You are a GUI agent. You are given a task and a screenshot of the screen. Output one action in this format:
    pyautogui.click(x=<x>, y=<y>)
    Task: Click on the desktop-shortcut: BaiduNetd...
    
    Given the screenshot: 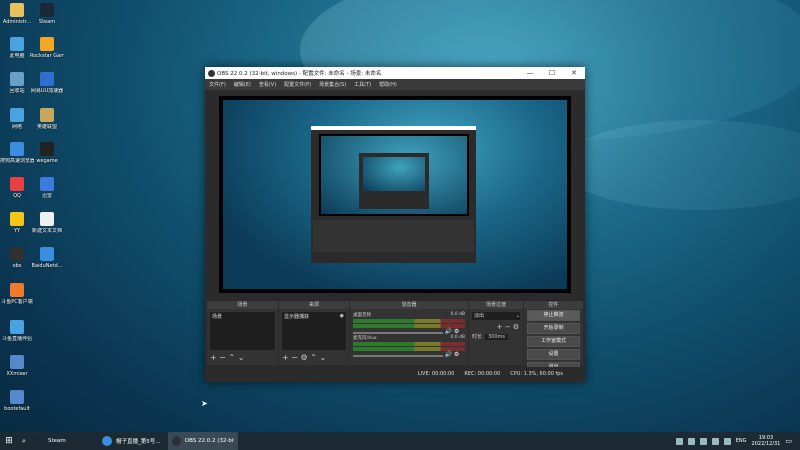 What is the action you would take?
    pyautogui.click(x=47, y=258)
    